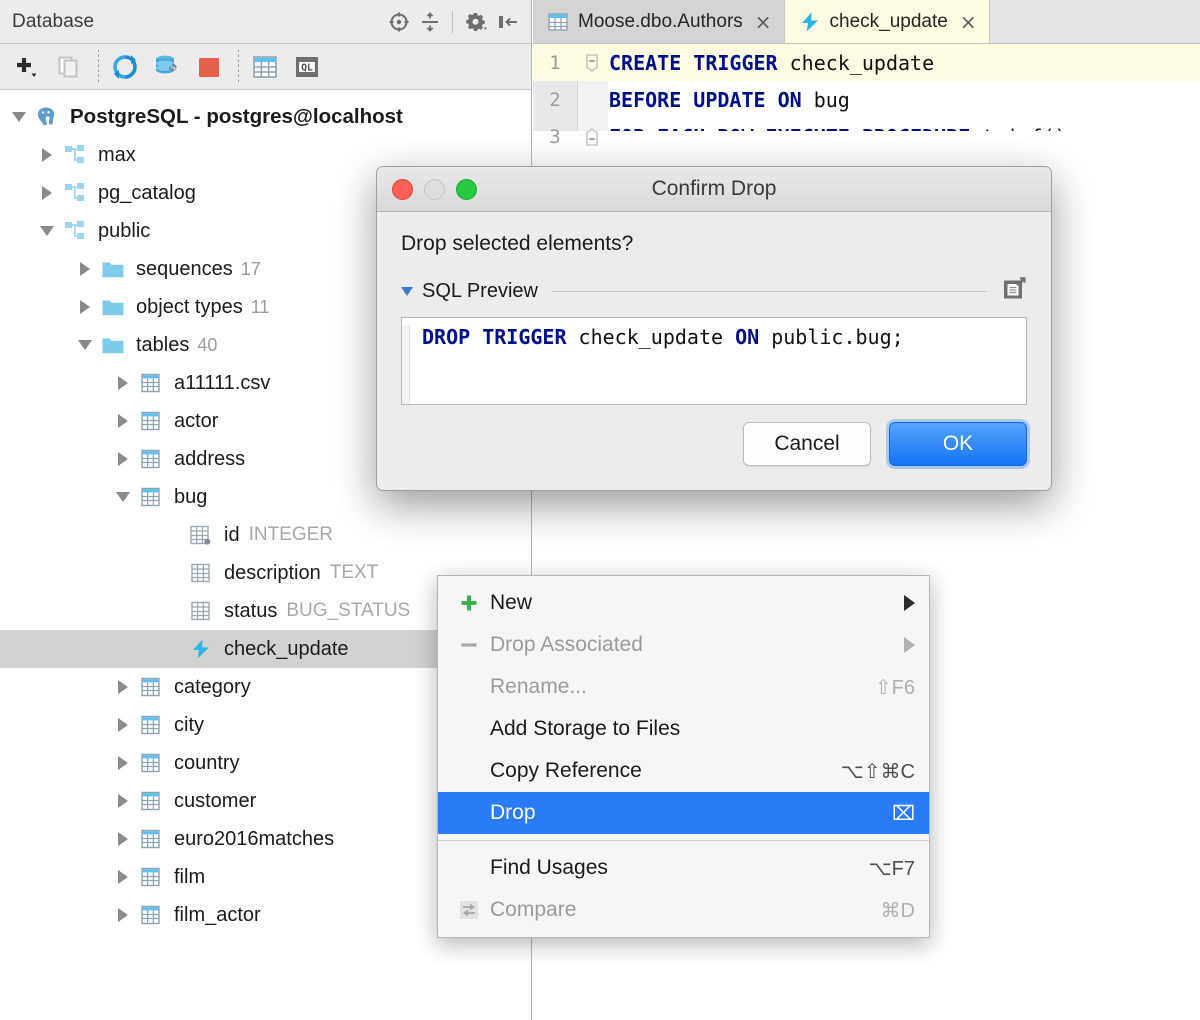 The width and height of the screenshot is (1200, 1020). What do you see at coordinates (1014, 291) in the screenshot?
I see `open-in-editor-icon` at bounding box center [1014, 291].